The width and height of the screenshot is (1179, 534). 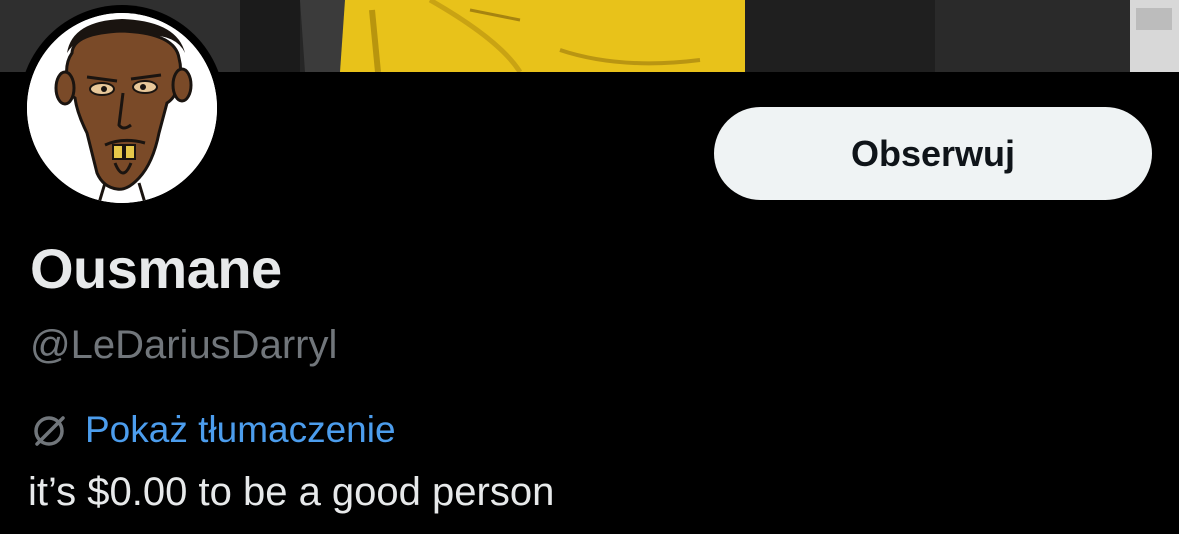 What do you see at coordinates (240, 430) in the screenshot?
I see `translate-label: Pokaż tłumaczenie` at bounding box center [240, 430].